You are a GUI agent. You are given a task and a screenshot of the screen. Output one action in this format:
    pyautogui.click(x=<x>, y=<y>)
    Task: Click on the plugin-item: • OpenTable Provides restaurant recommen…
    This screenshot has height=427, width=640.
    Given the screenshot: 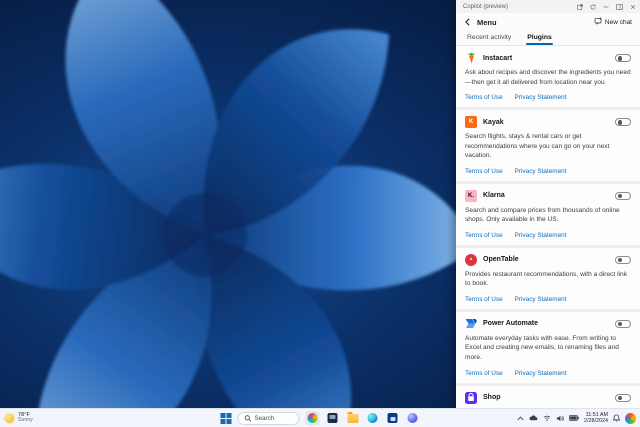 What is the action you would take?
    pyautogui.click(x=548, y=279)
    